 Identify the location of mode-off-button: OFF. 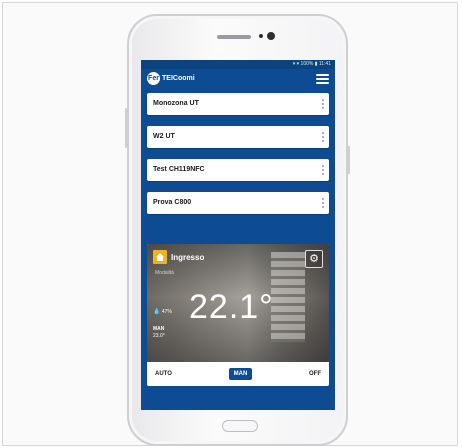
(315, 374).